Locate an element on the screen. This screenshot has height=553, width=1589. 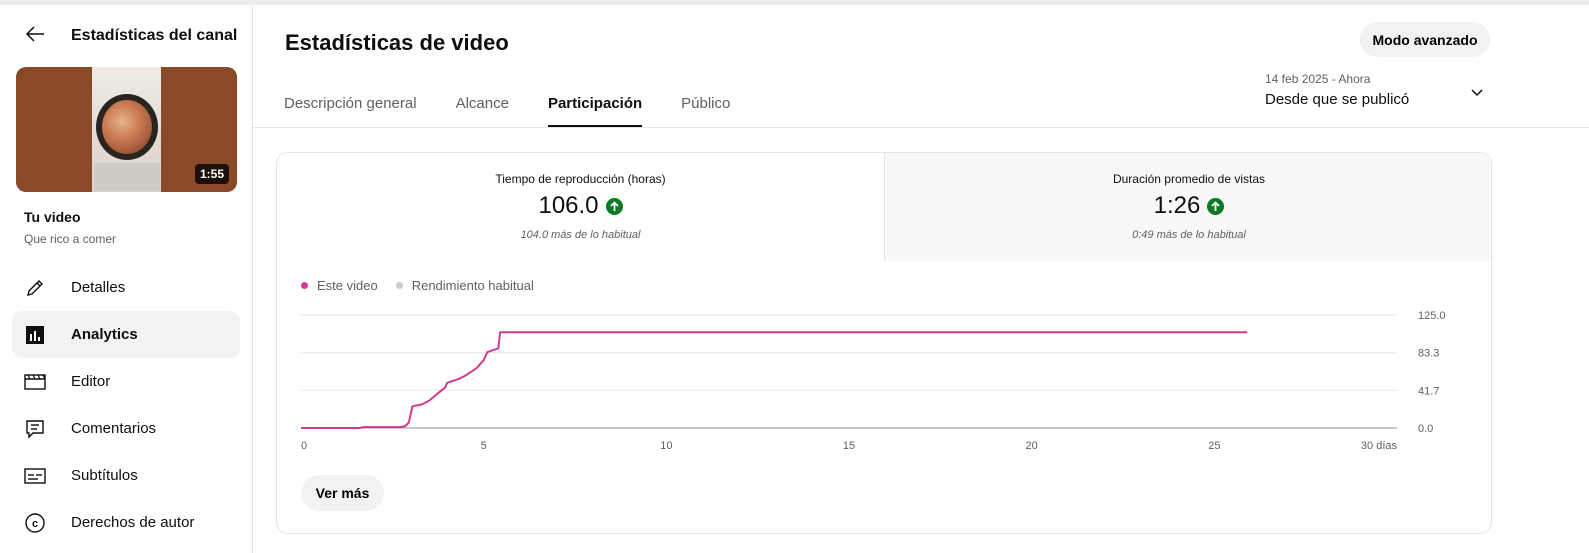
sidebar-item-comentarios: Comentarios is located at coordinates (126, 428).